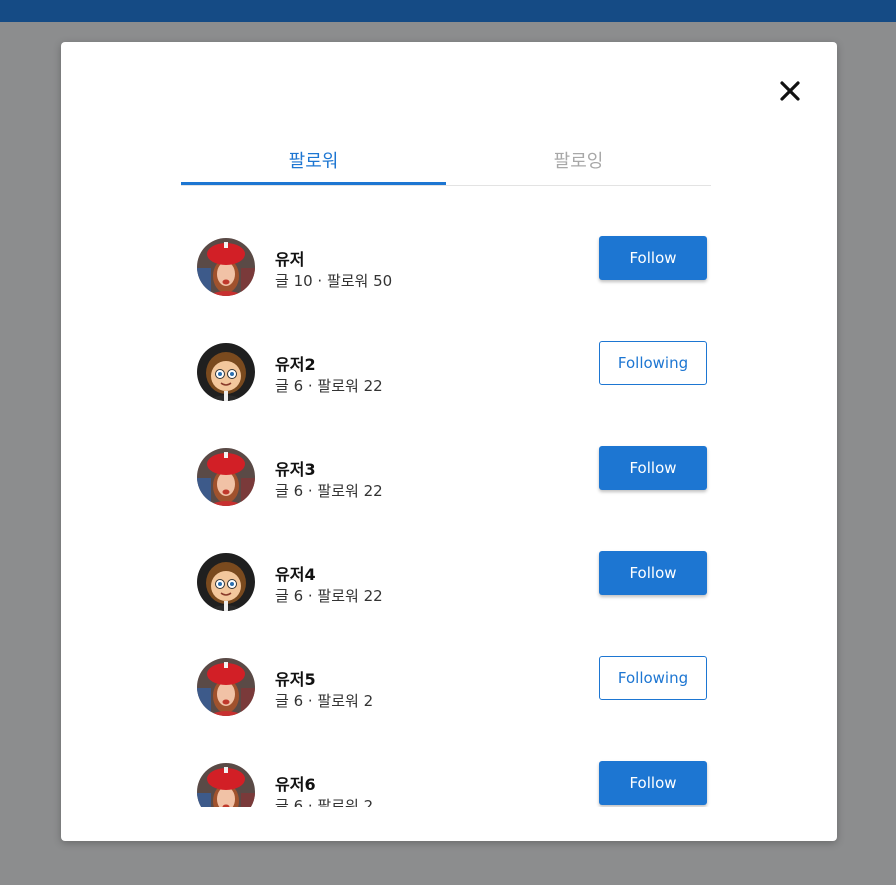 The image size is (896, 885). What do you see at coordinates (446, 269) in the screenshot?
I see `user-row: 유저 글 10 · 팔로워 50 Follow` at bounding box center [446, 269].